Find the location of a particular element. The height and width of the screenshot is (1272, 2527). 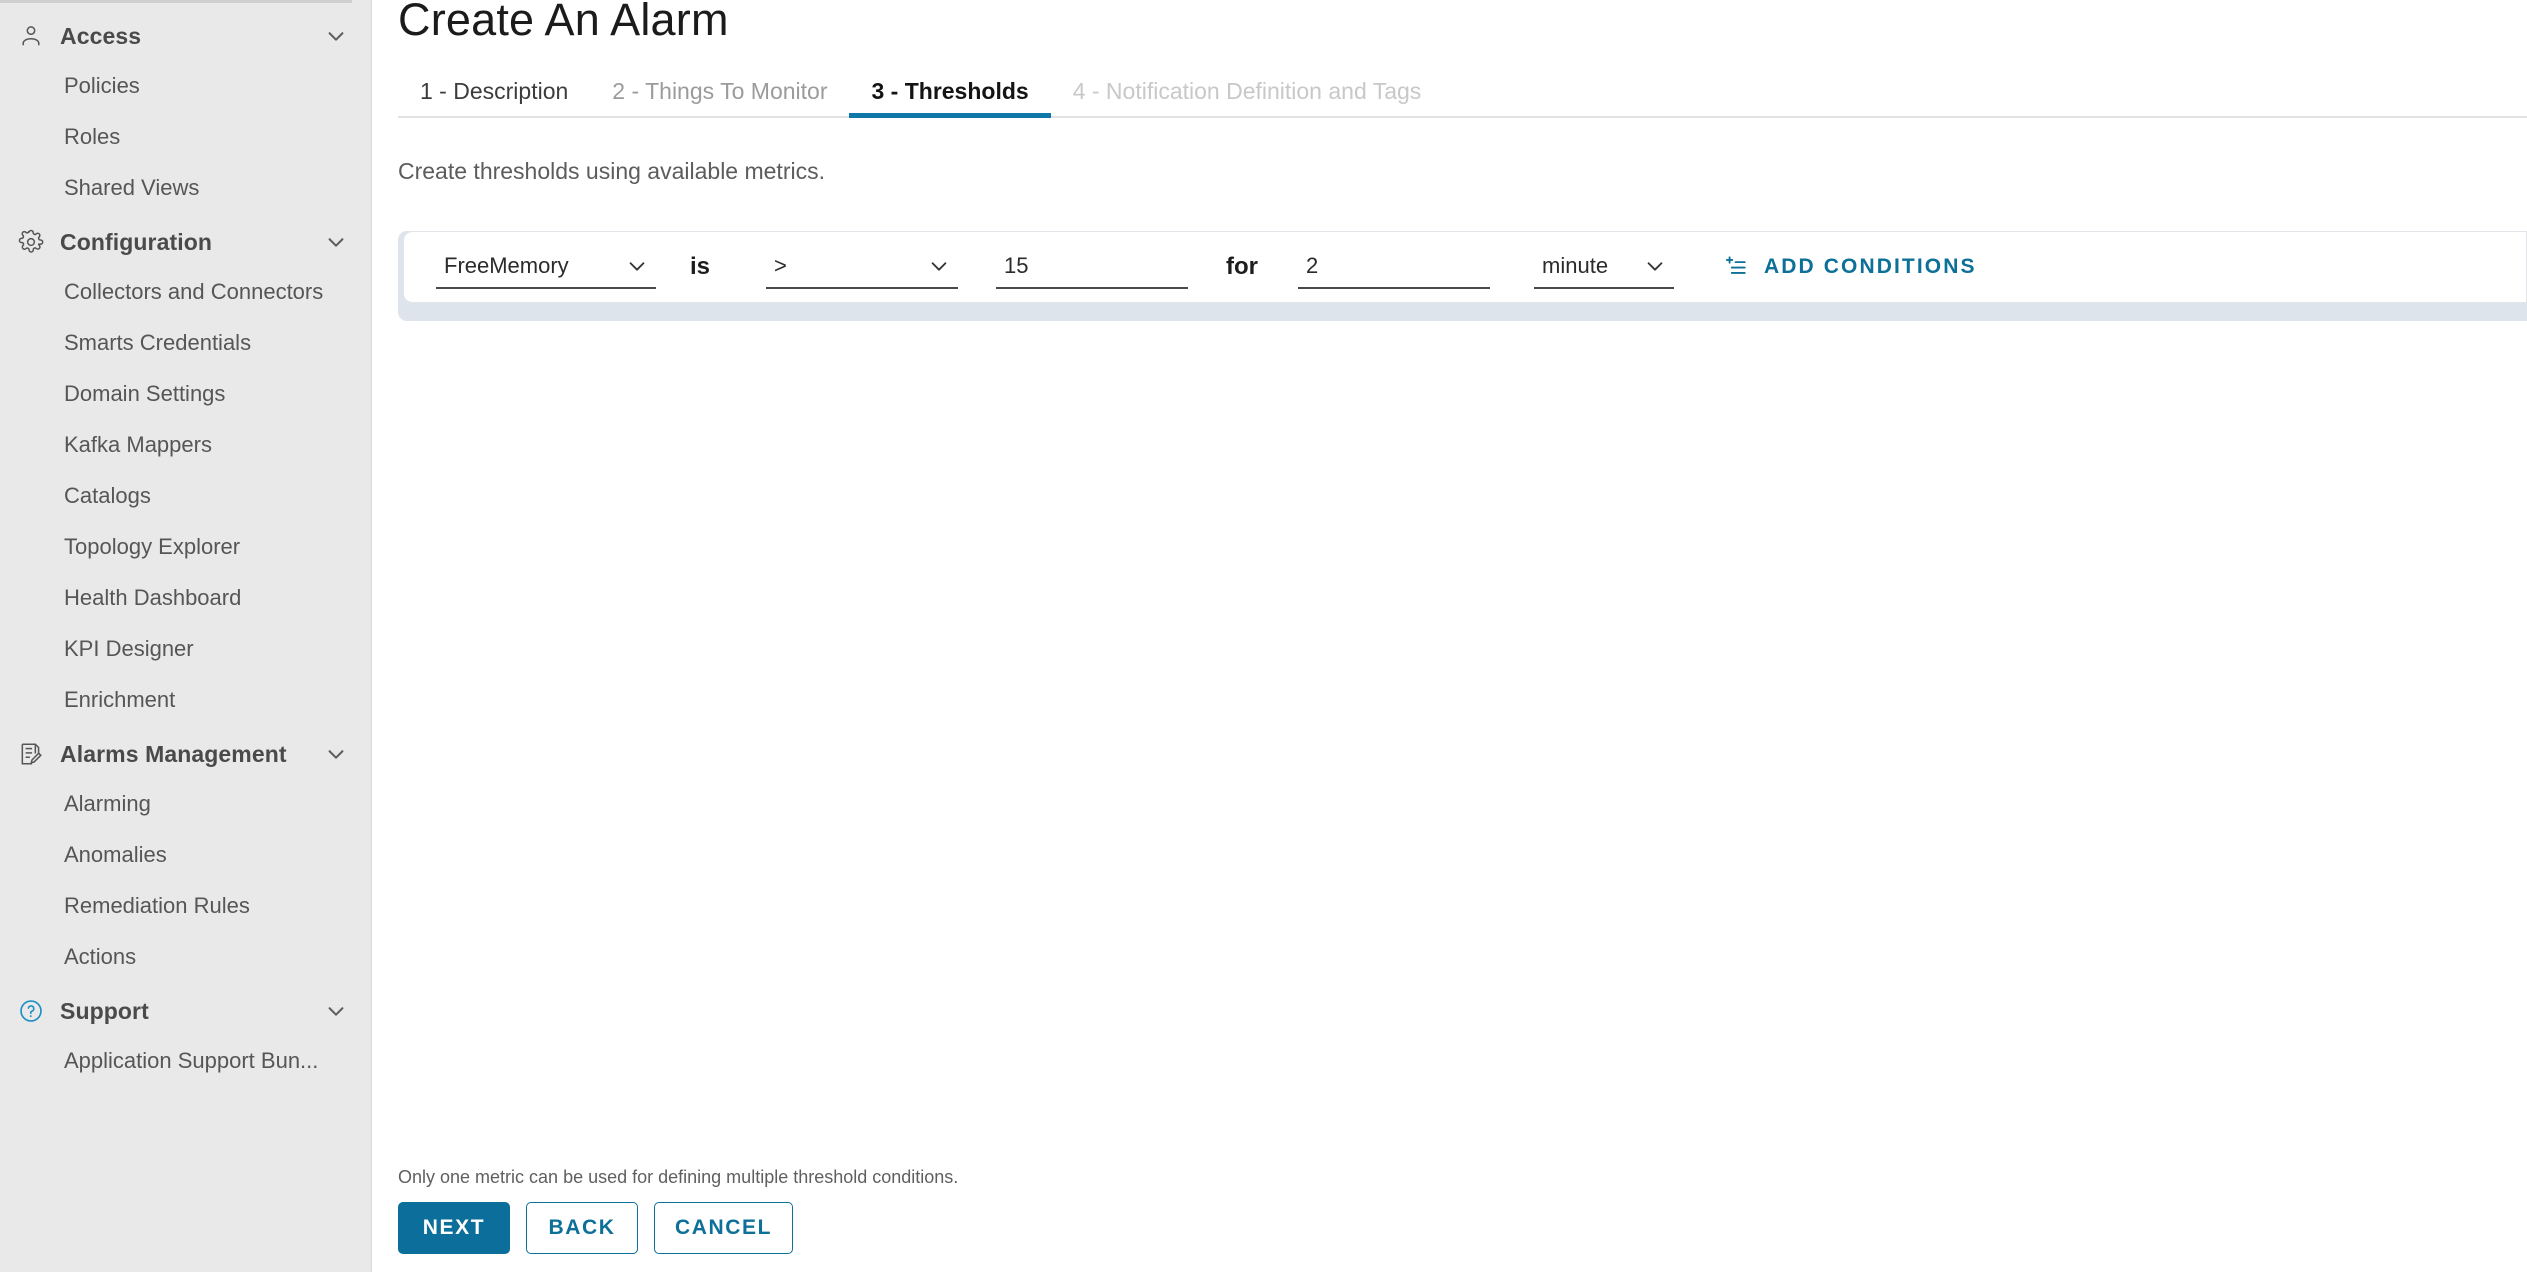

sidebar-item-health-dashboard: Health Dashboard is located at coordinates (185, 597).